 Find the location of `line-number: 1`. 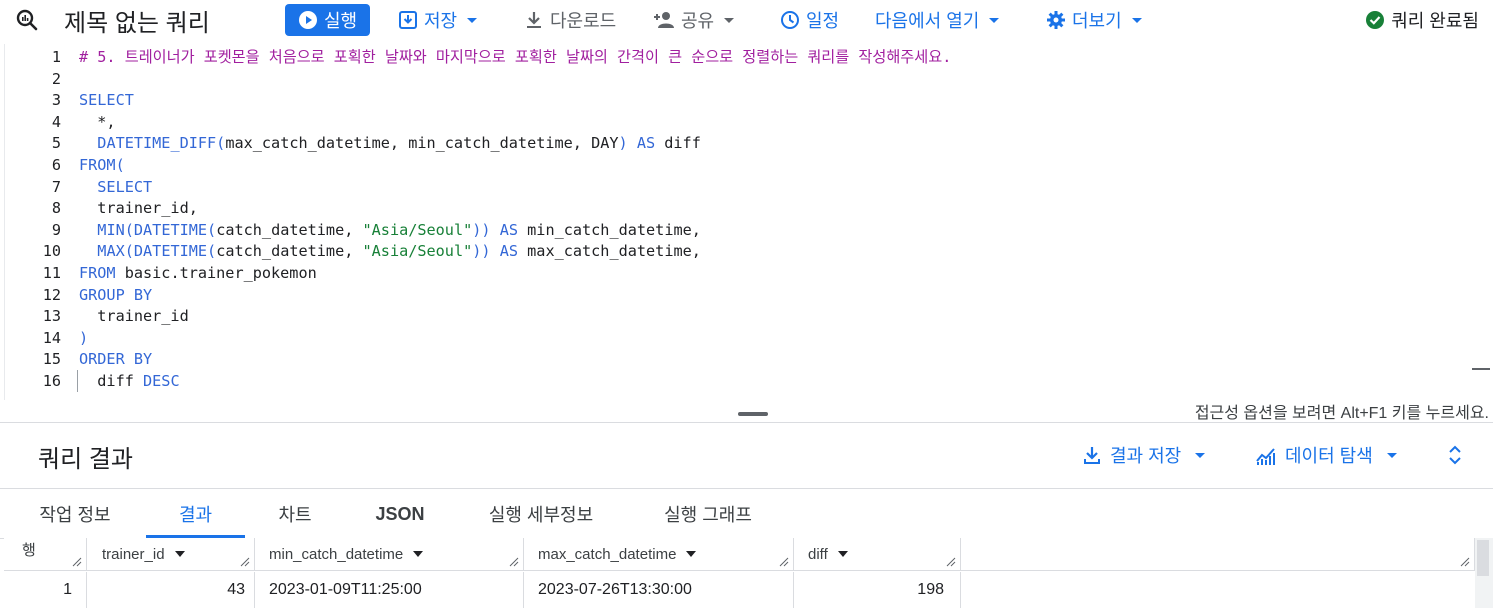

line-number: 1 is located at coordinates (56, 57).